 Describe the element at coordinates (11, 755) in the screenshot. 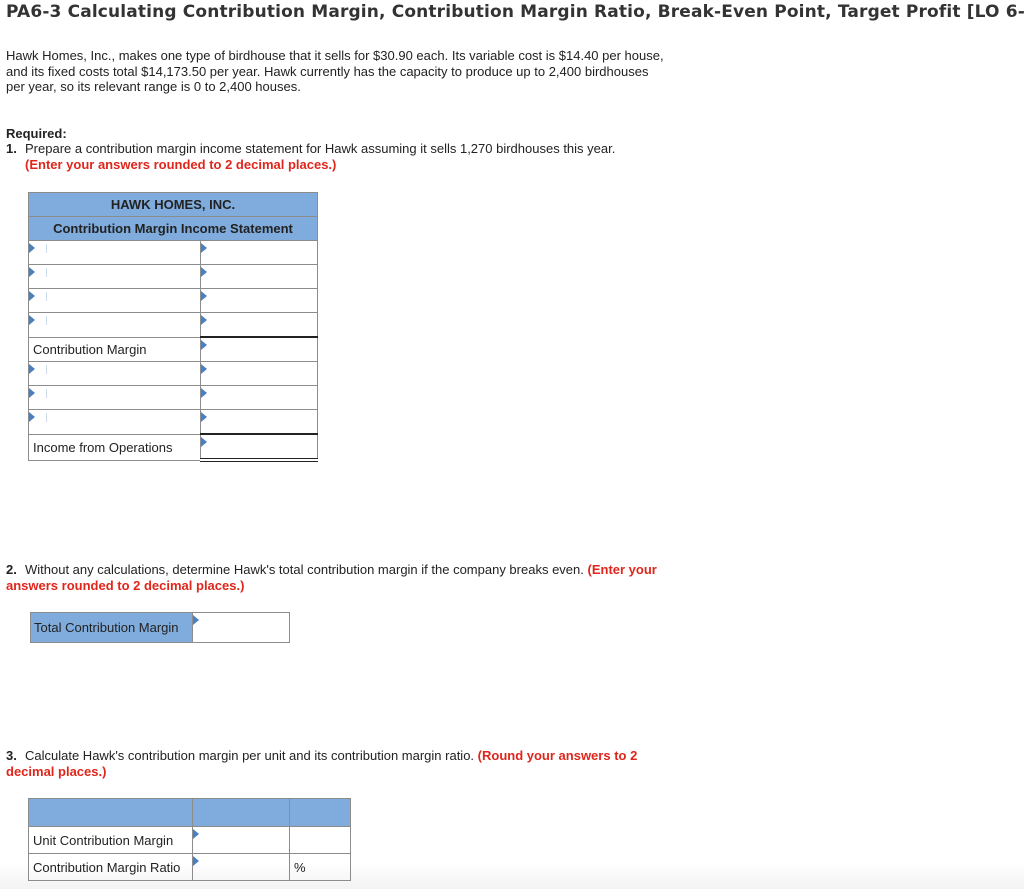

I see `question-number: 3.` at that location.